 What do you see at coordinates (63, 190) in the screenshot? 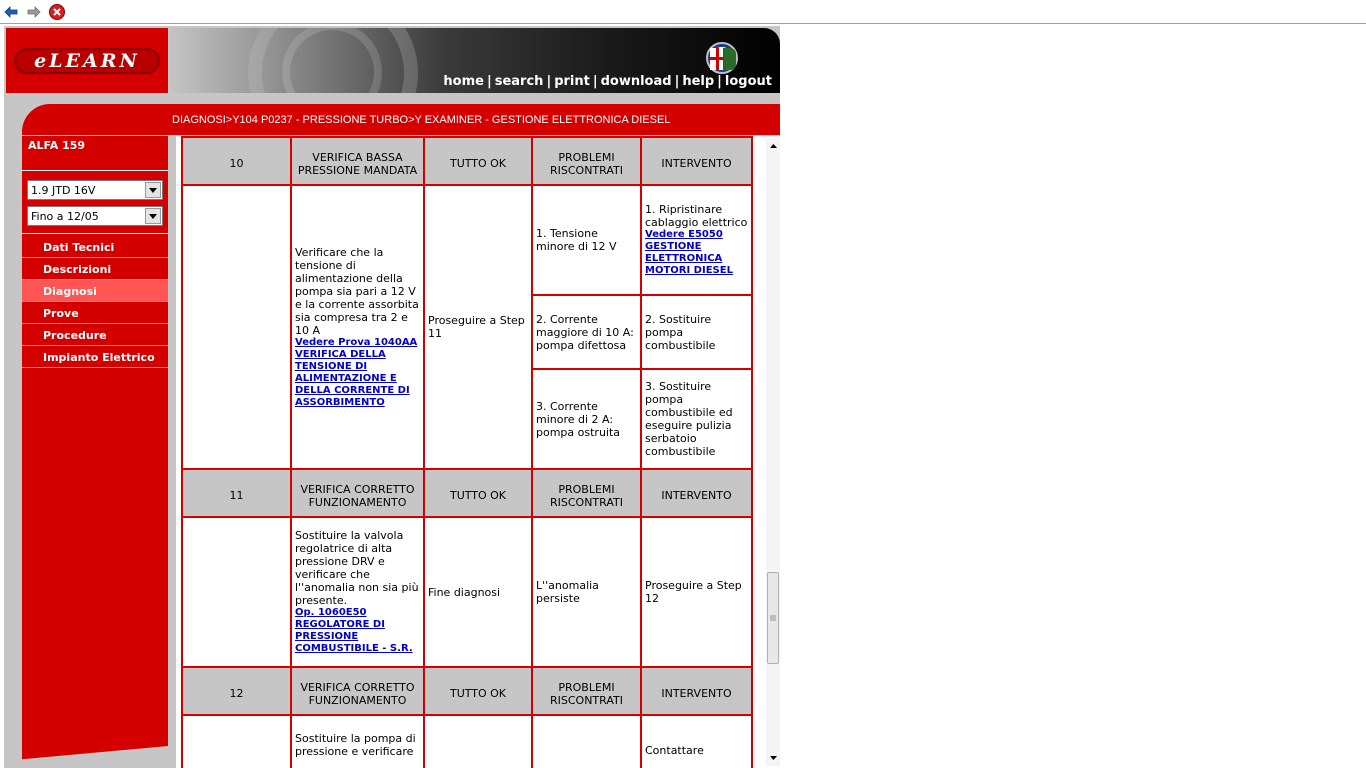
I see `engine-select-value: 1.9 JTD 16V` at bounding box center [63, 190].